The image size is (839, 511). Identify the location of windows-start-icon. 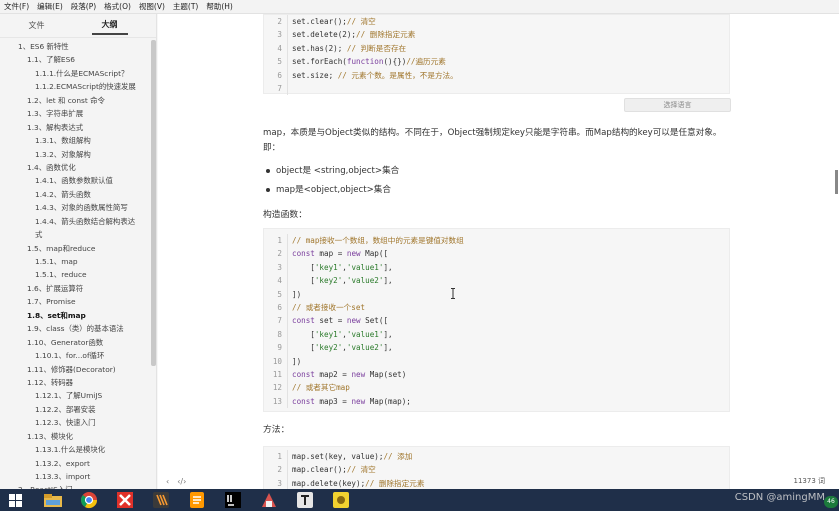
(15, 500).